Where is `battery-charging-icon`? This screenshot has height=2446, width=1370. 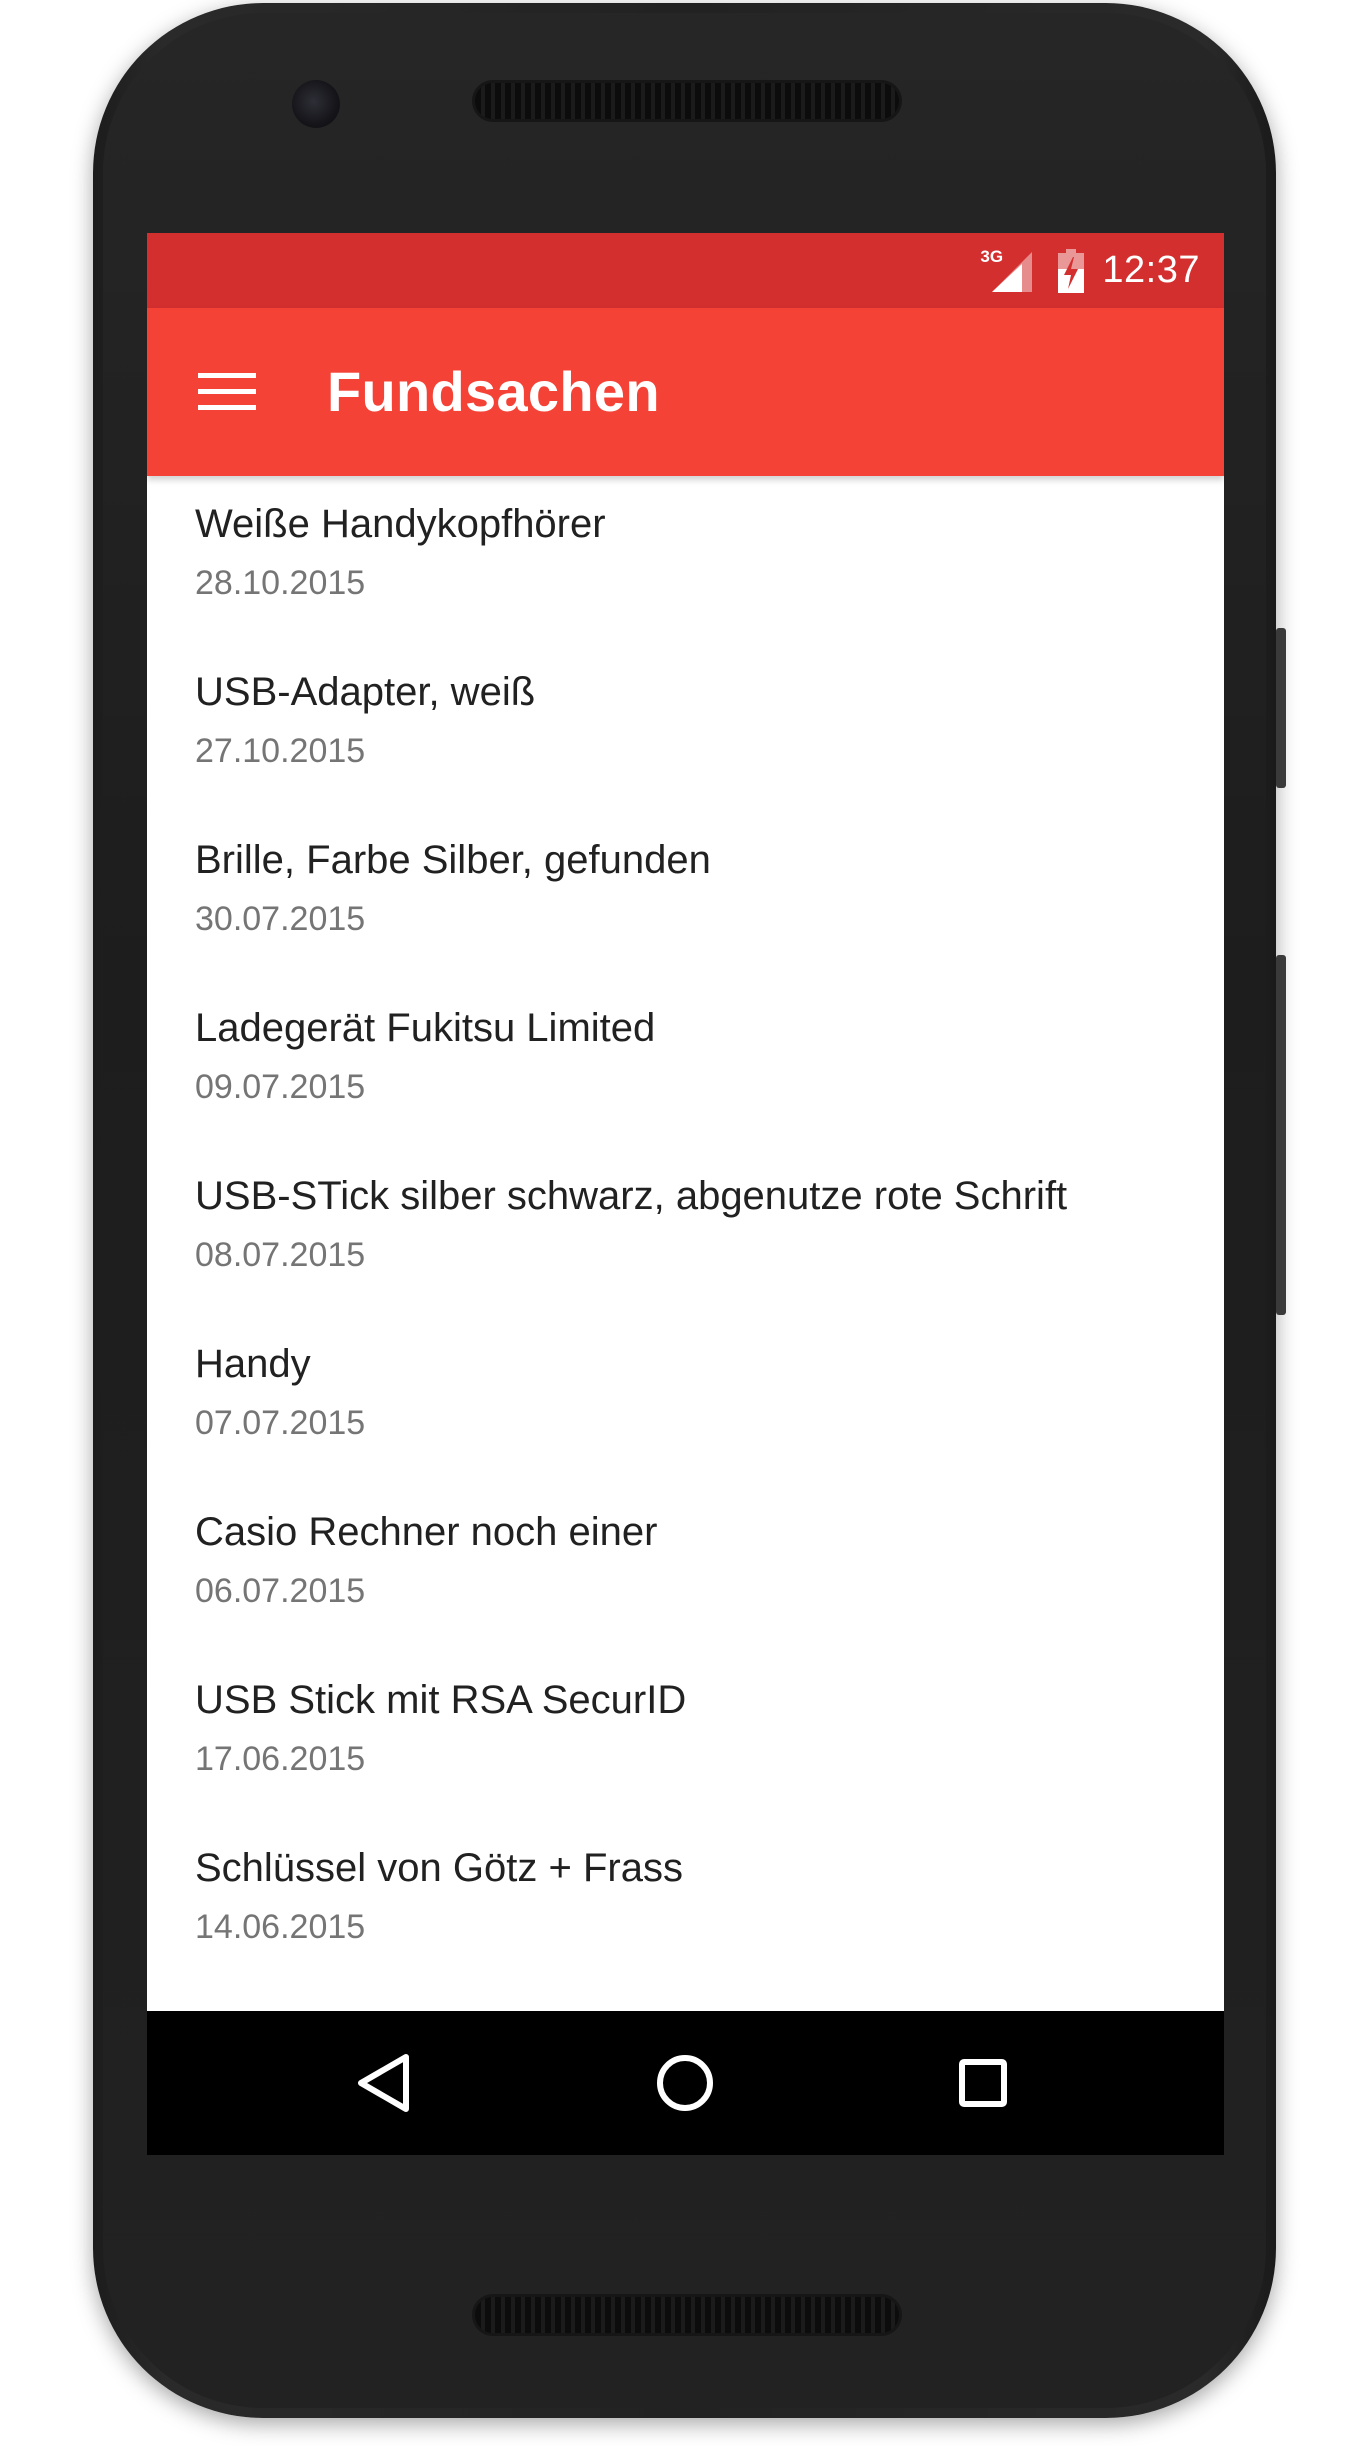
battery-charging-icon is located at coordinates (1071, 270).